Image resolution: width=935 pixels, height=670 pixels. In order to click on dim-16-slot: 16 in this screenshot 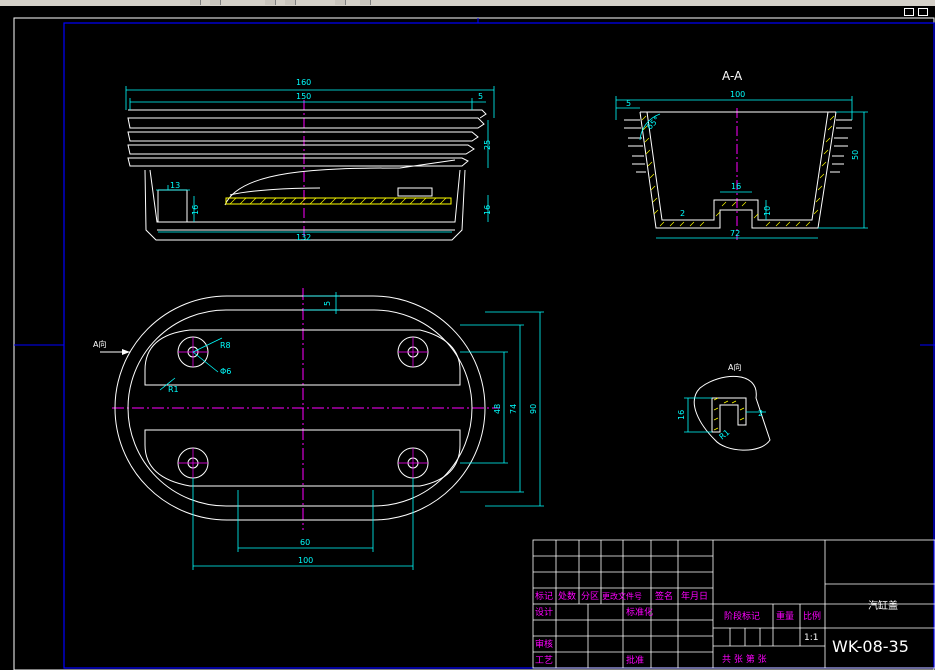, I will do `click(195, 210)`.